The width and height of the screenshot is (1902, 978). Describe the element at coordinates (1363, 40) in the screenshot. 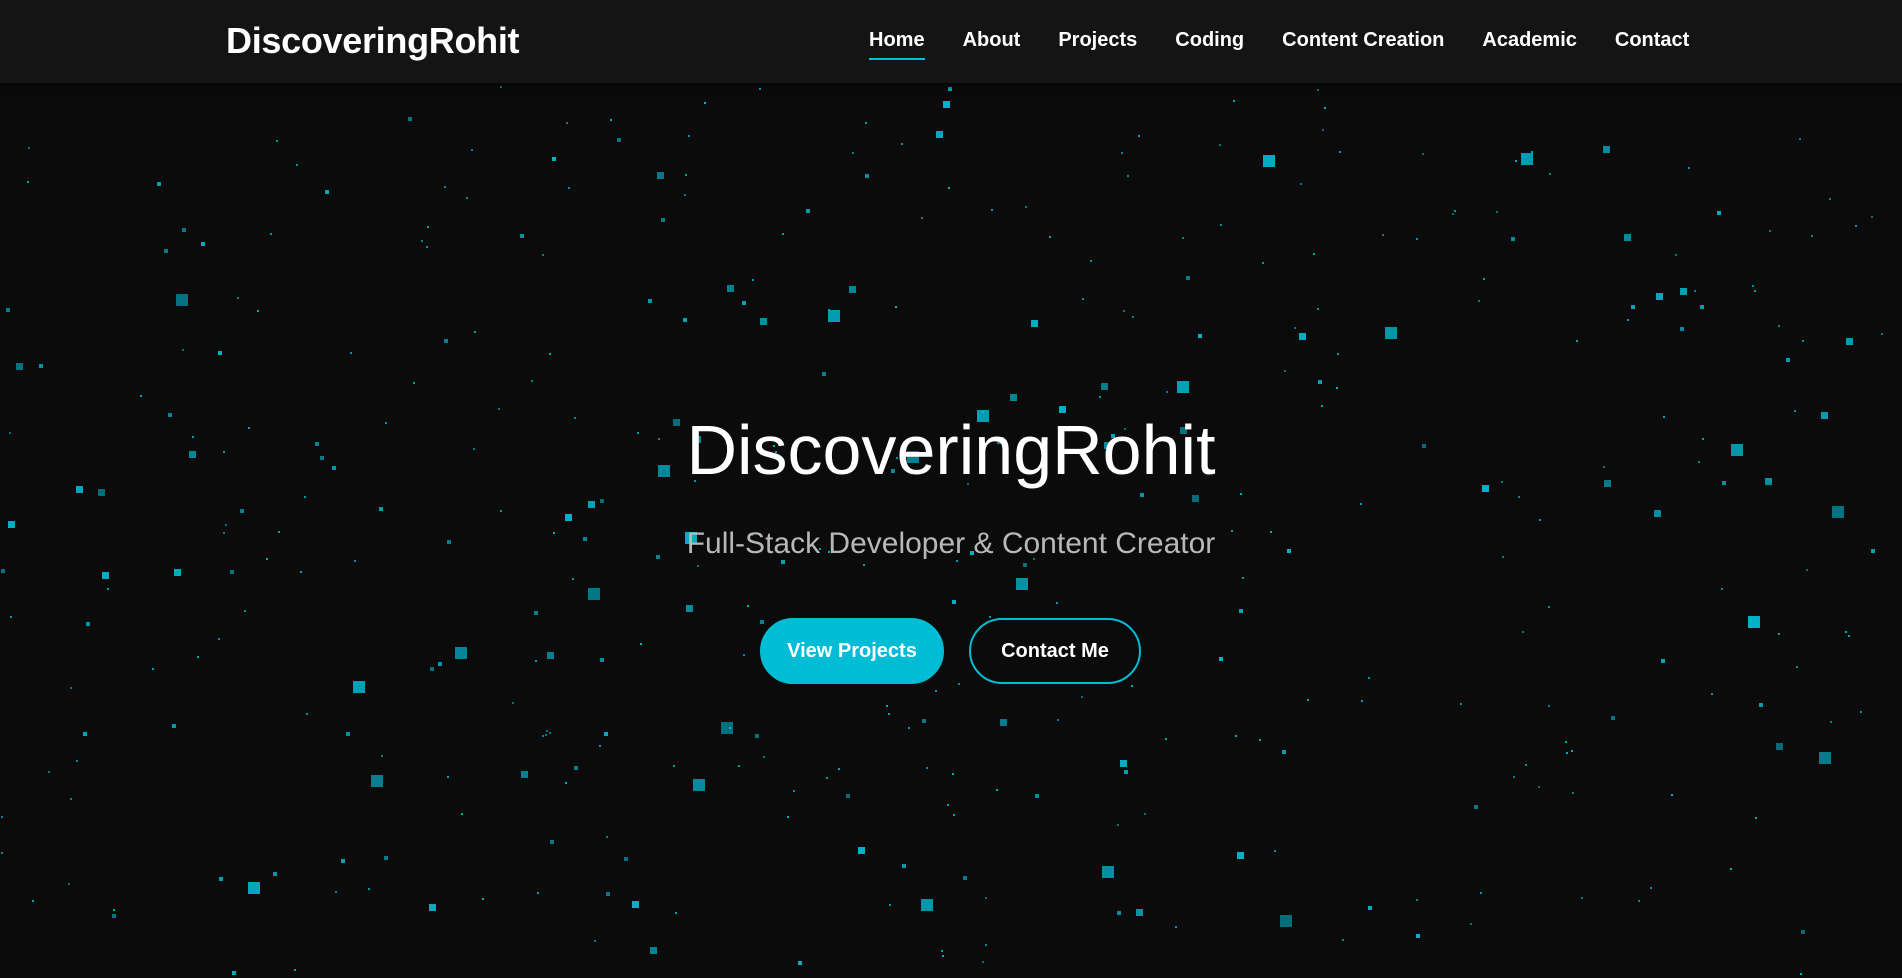

I see `nav-link-content-creation: Content Creation` at that location.